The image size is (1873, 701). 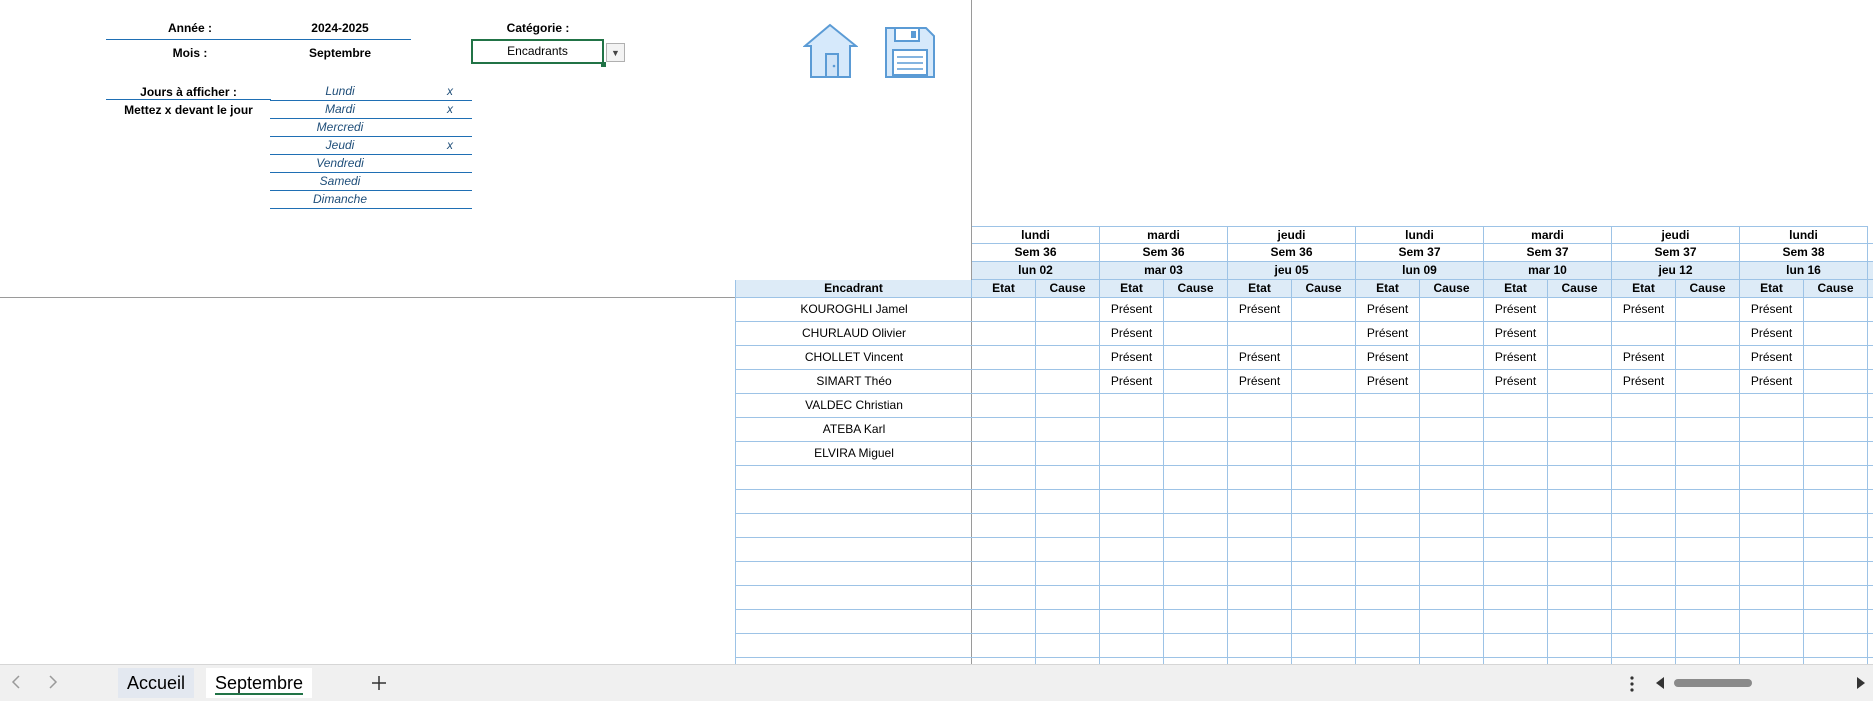 What do you see at coordinates (379, 683) in the screenshot?
I see `plus-icon` at bounding box center [379, 683].